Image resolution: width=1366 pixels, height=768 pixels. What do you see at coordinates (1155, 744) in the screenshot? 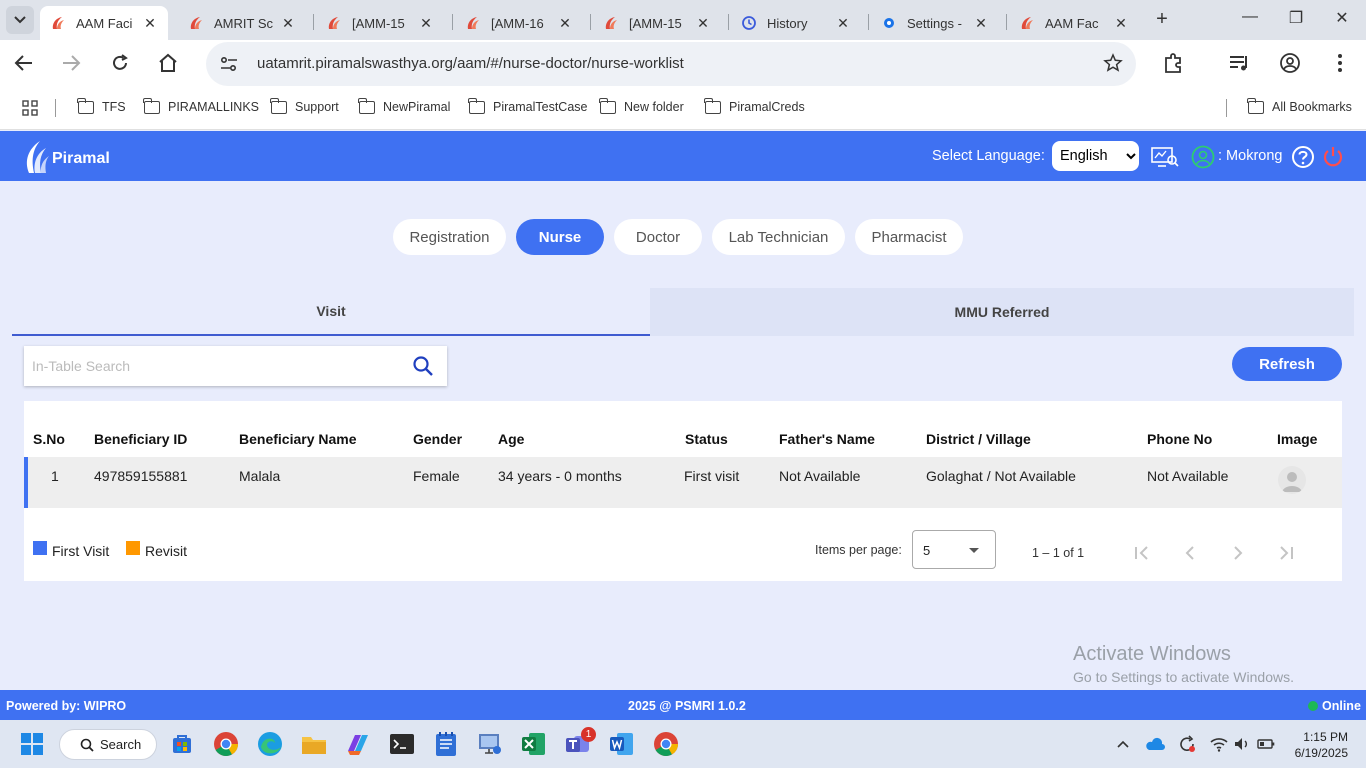
I see `onedrive-icon` at bounding box center [1155, 744].